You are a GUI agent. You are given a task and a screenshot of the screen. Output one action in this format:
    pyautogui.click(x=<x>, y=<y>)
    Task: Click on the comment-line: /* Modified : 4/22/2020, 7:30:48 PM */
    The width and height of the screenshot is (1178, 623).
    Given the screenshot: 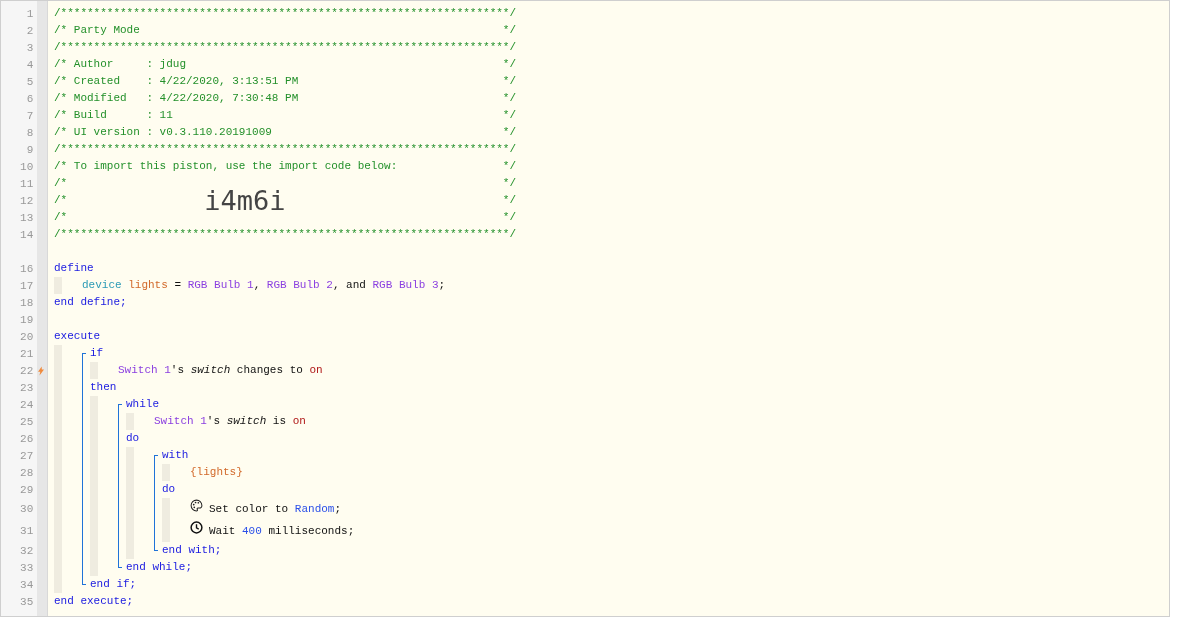 What is the action you would take?
    pyautogui.click(x=285, y=98)
    